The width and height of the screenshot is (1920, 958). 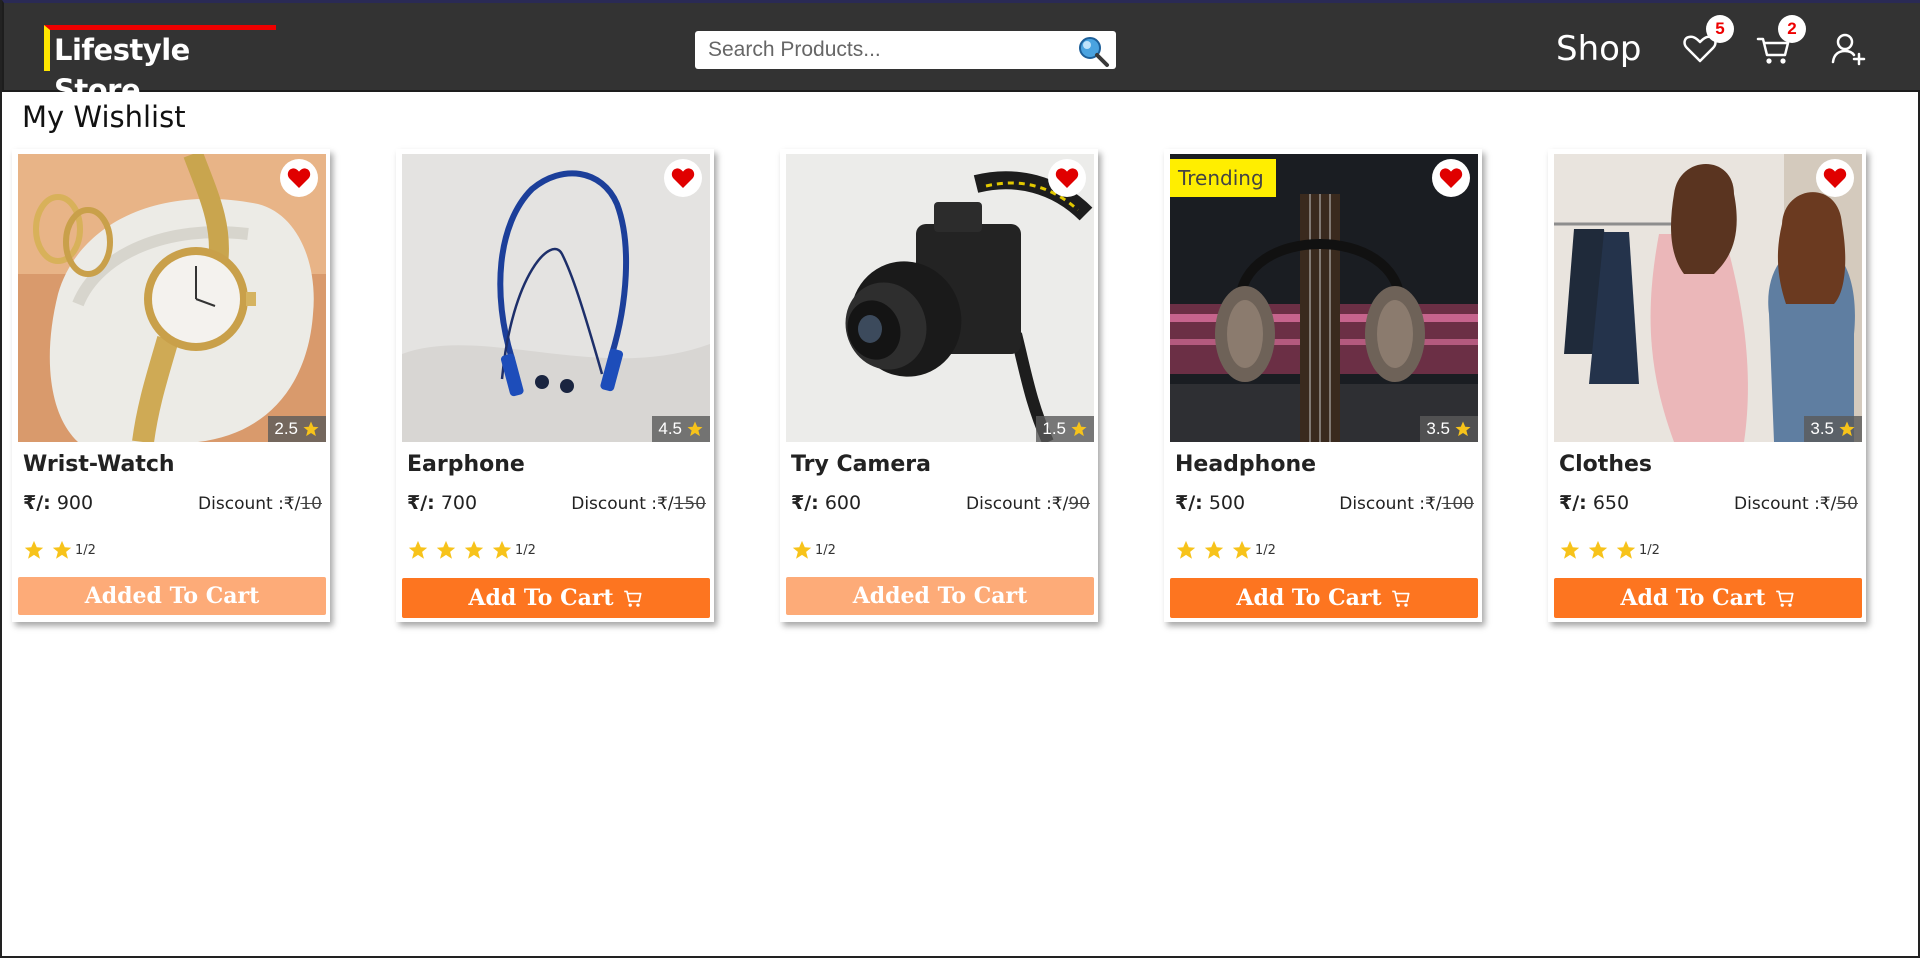 I want to click on cart-button: 2, so click(x=1780, y=42).